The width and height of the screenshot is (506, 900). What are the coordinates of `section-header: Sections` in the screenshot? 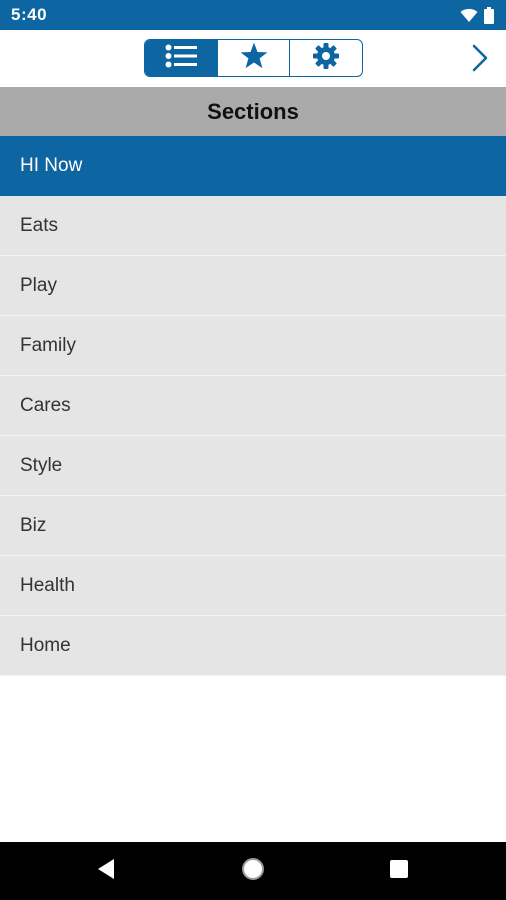 It's located at (253, 111).